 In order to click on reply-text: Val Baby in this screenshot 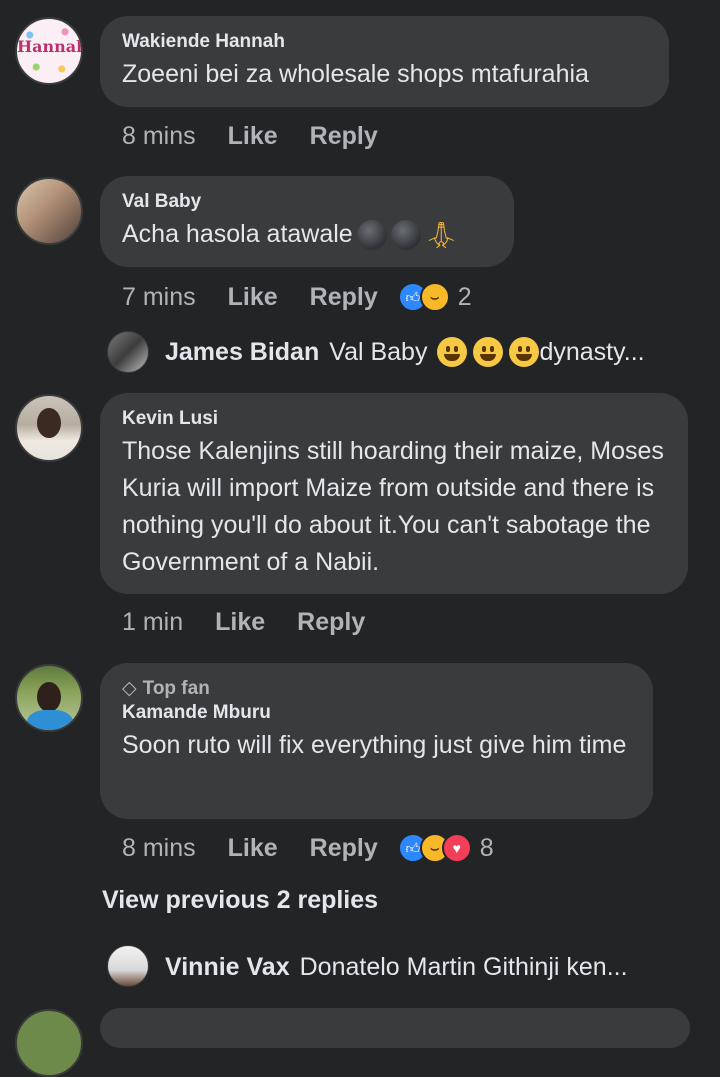, I will do `click(378, 351)`.